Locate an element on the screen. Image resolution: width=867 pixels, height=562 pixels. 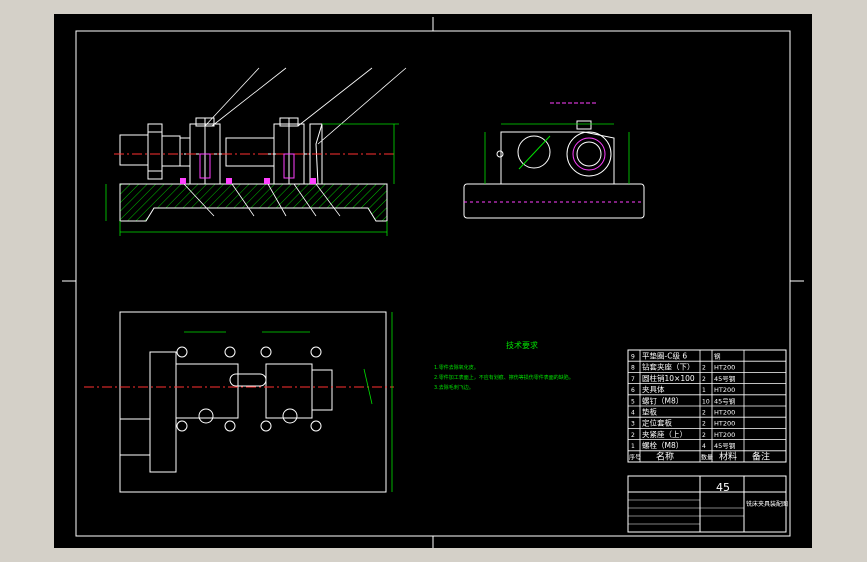
bom-row-name: 平垫圈-C级 6 is located at coordinates (664, 356).